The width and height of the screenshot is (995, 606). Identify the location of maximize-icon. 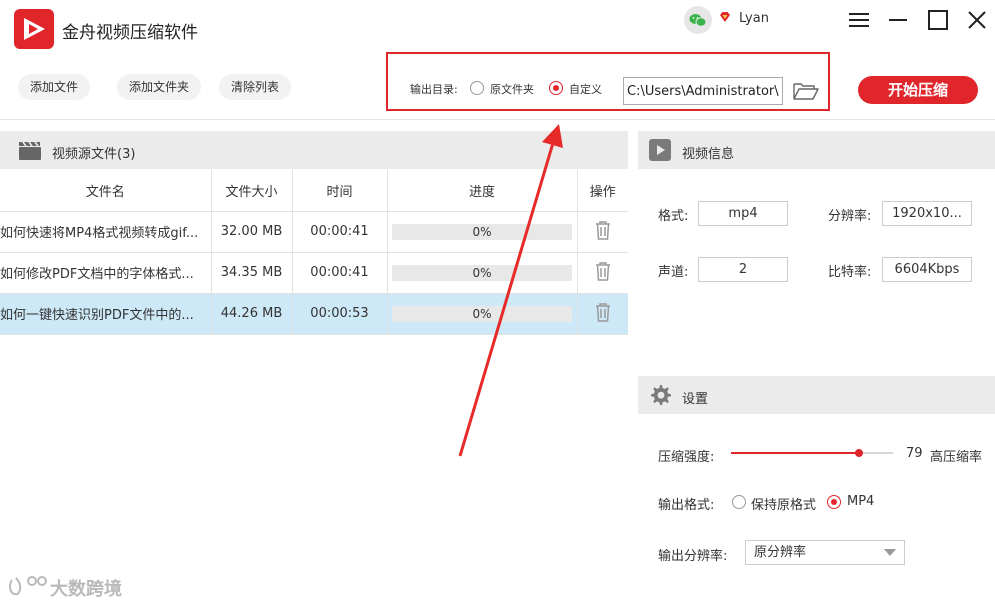
(938, 20).